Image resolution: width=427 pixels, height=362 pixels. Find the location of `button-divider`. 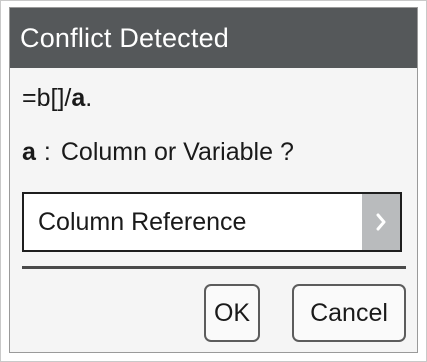

button-divider is located at coordinates (214, 267).